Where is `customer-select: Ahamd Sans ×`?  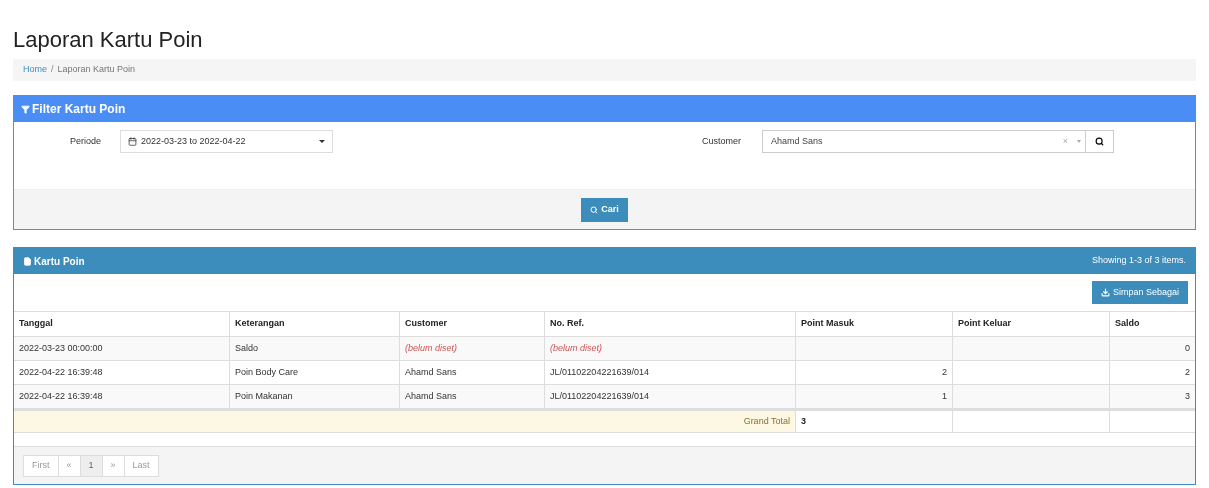
customer-select: Ahamd Sans × is located at coordinates (924, 141).